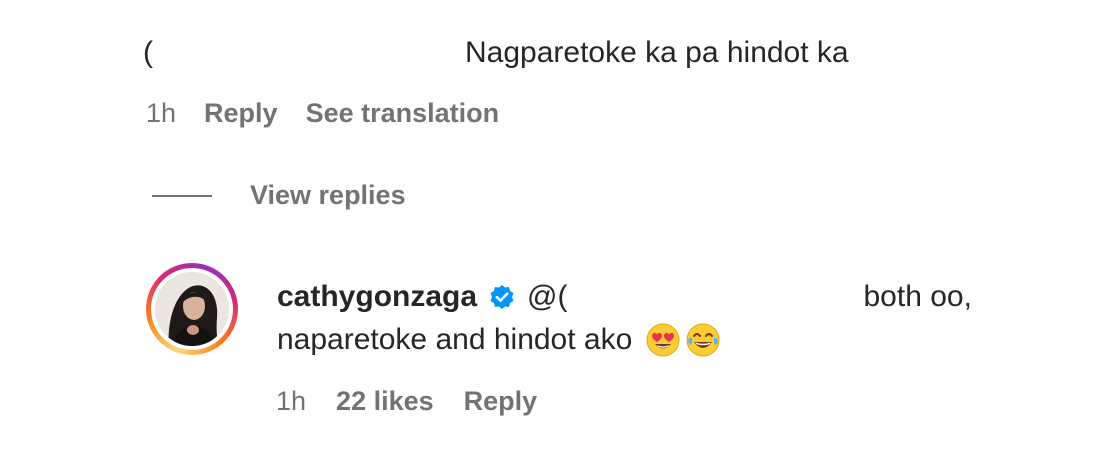  I want to click on reply-reply-button: Reply, so click(501, 401).